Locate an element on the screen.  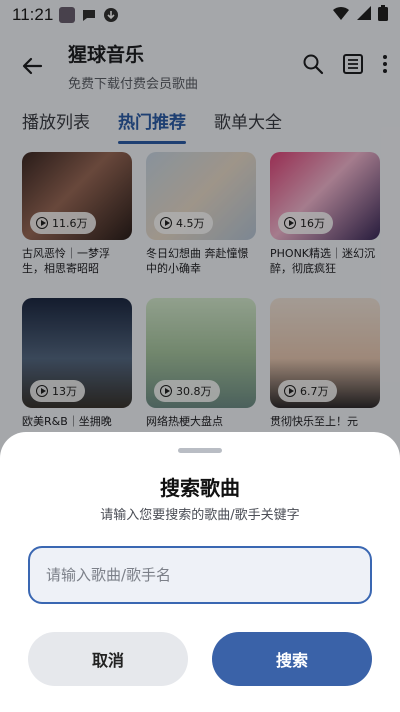
search-input-container is located at coordinates (200, 575).